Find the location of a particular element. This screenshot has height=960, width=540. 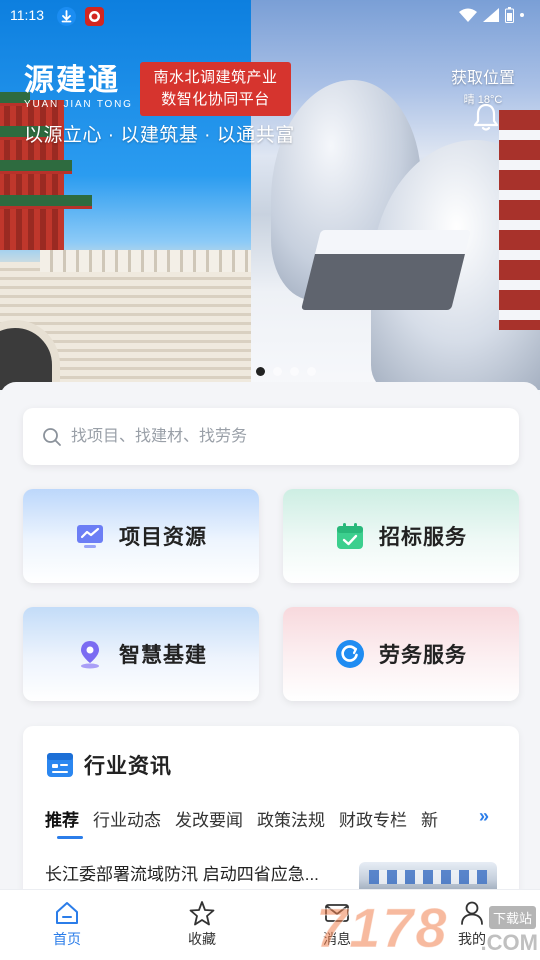

news-section-title: 行业资讯 is located at coordinates (128, 766).